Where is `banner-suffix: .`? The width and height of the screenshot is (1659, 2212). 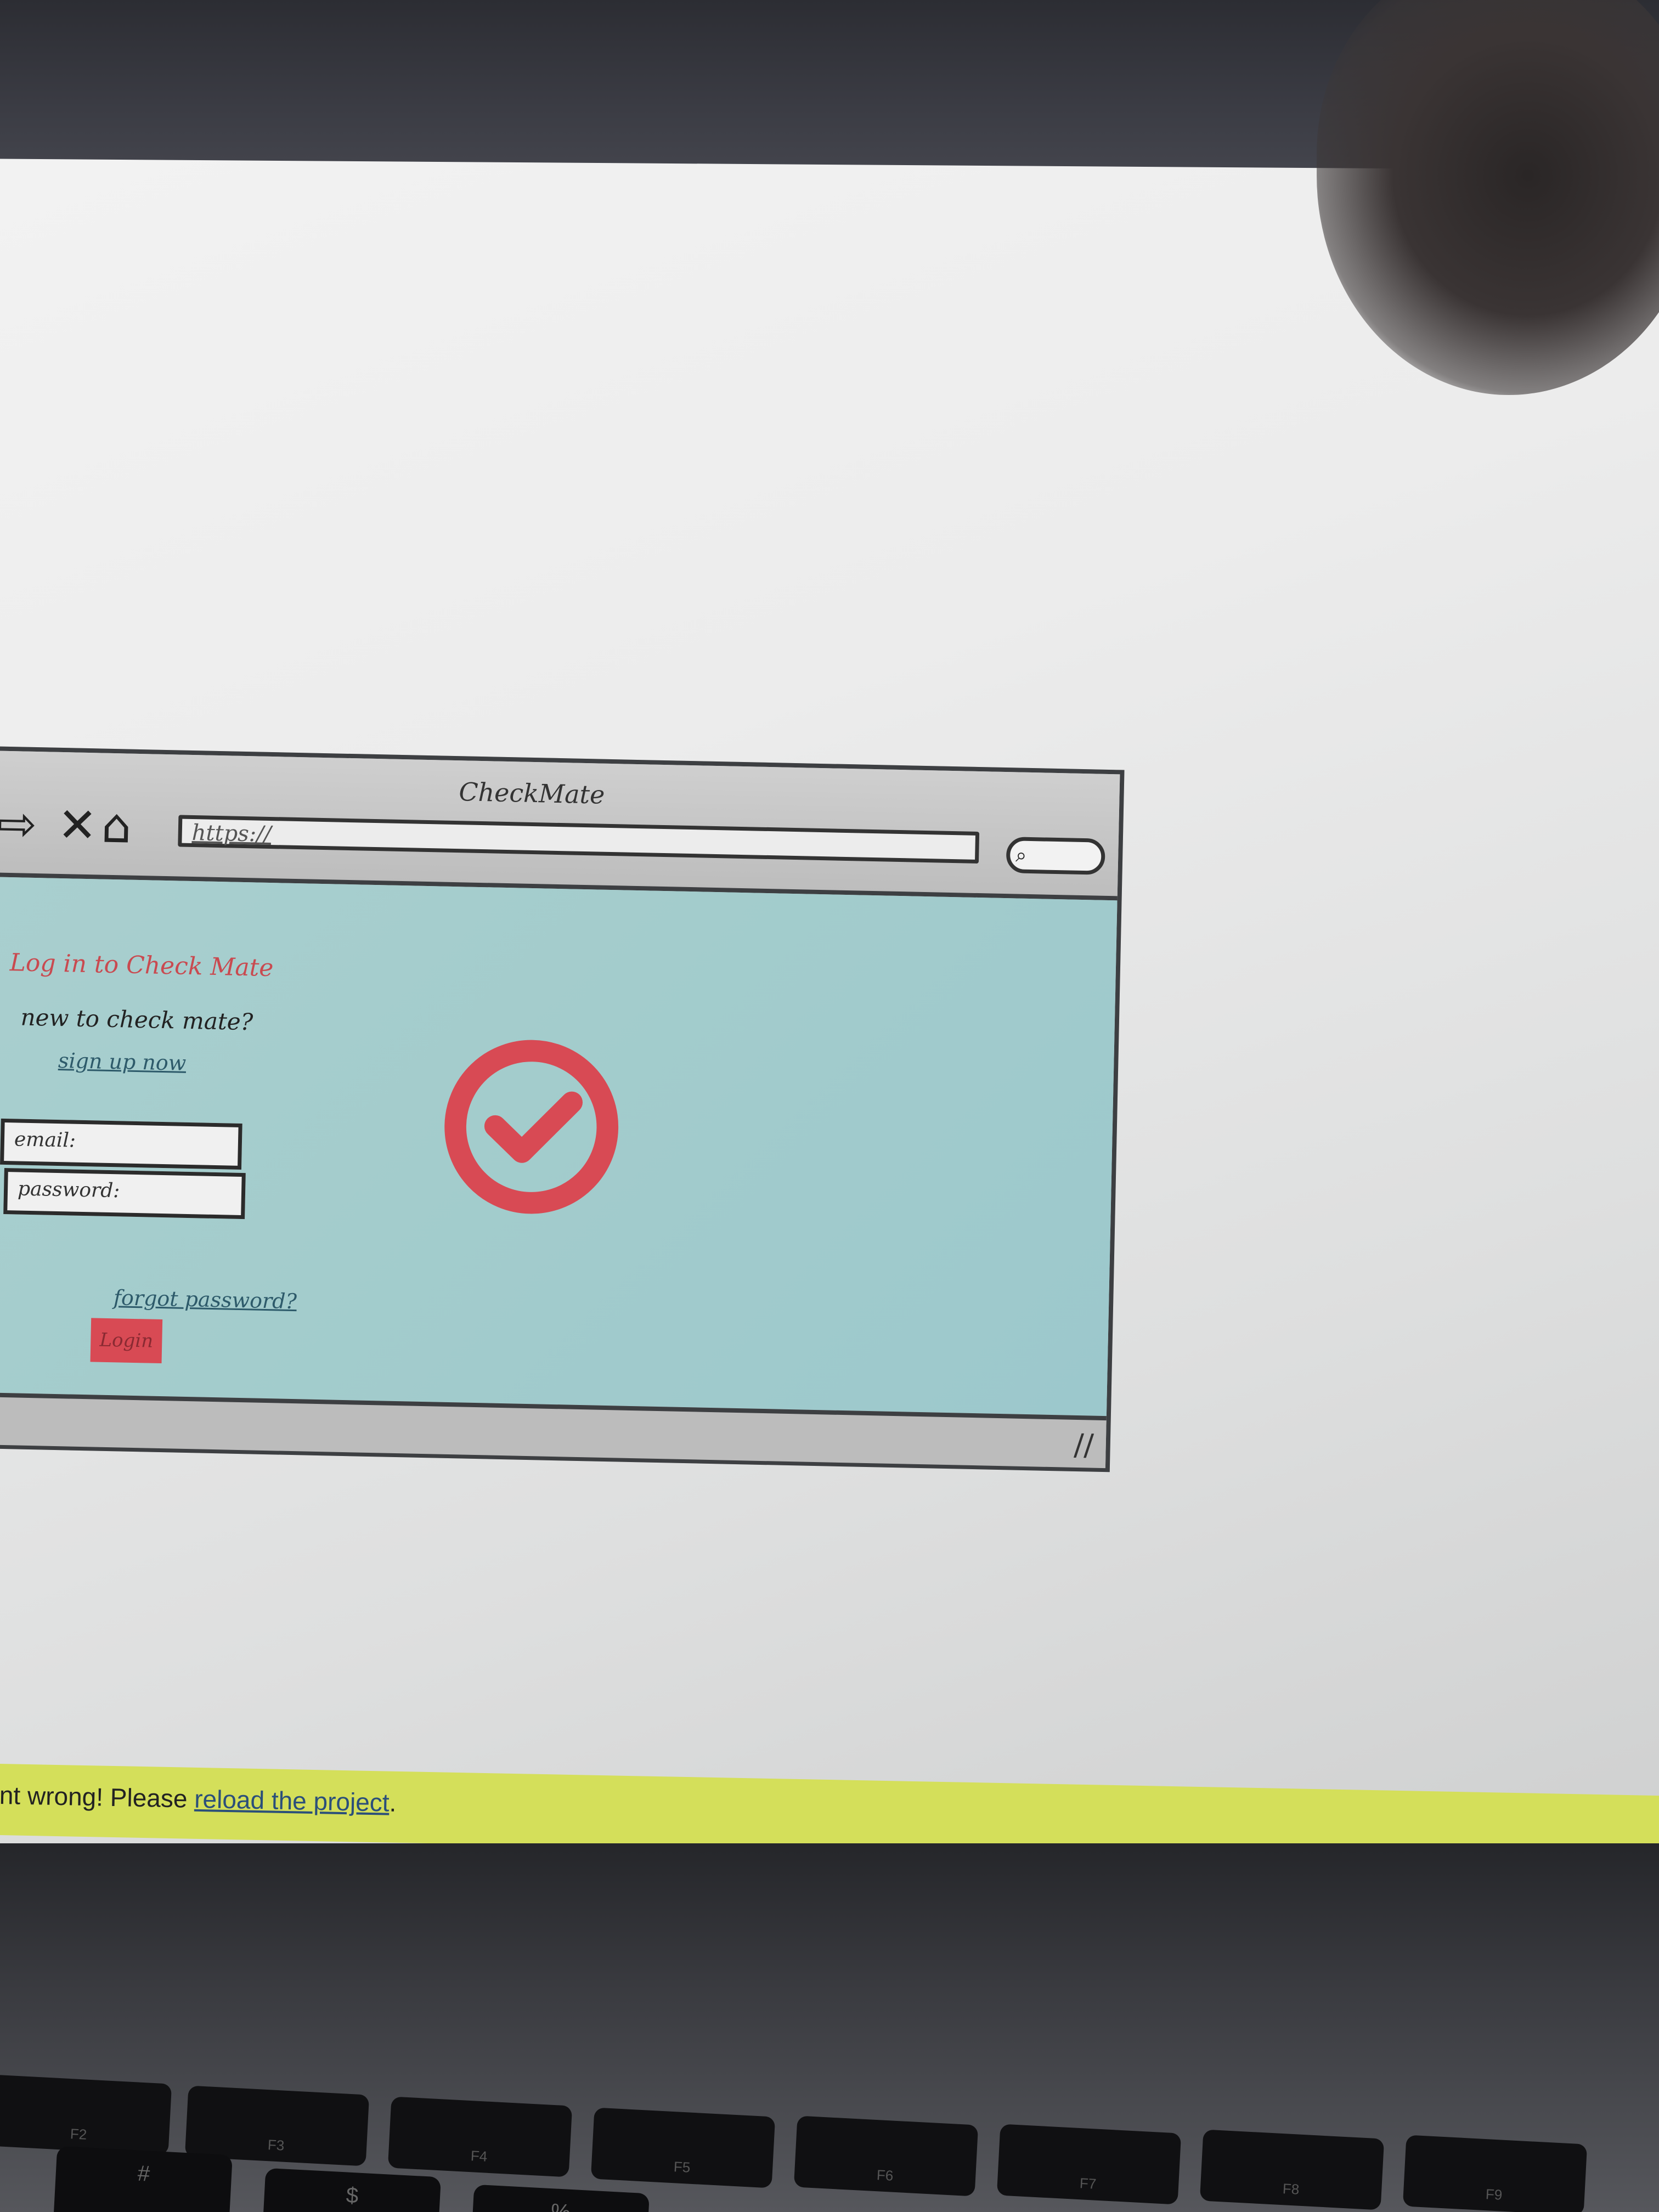
banner-suffix: . is located at coordinates (393, 1802).